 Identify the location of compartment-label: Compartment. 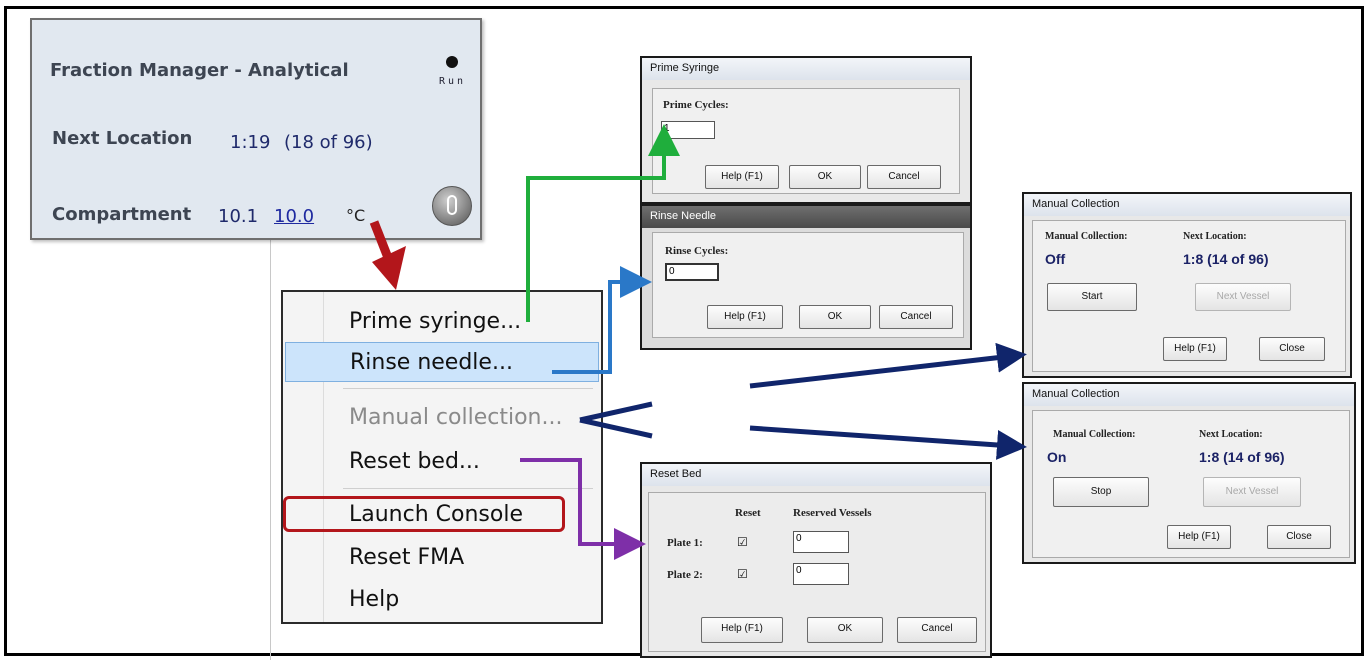
(122, 214).